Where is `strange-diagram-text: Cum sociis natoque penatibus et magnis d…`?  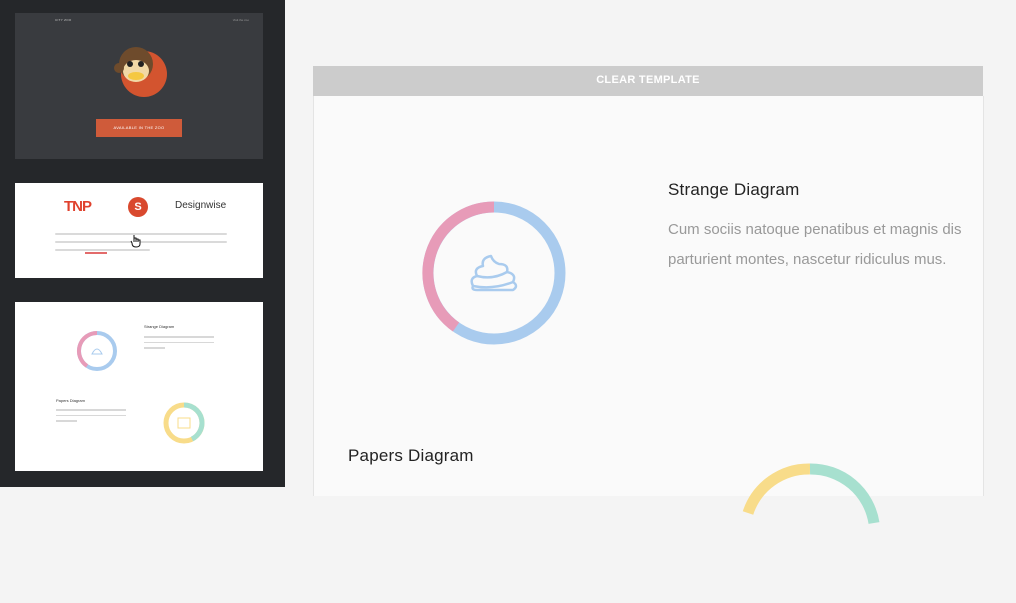 strange-diagram-text: Cum sociis natoque penatibus et magnis d… is located at coordinates (815, 244).